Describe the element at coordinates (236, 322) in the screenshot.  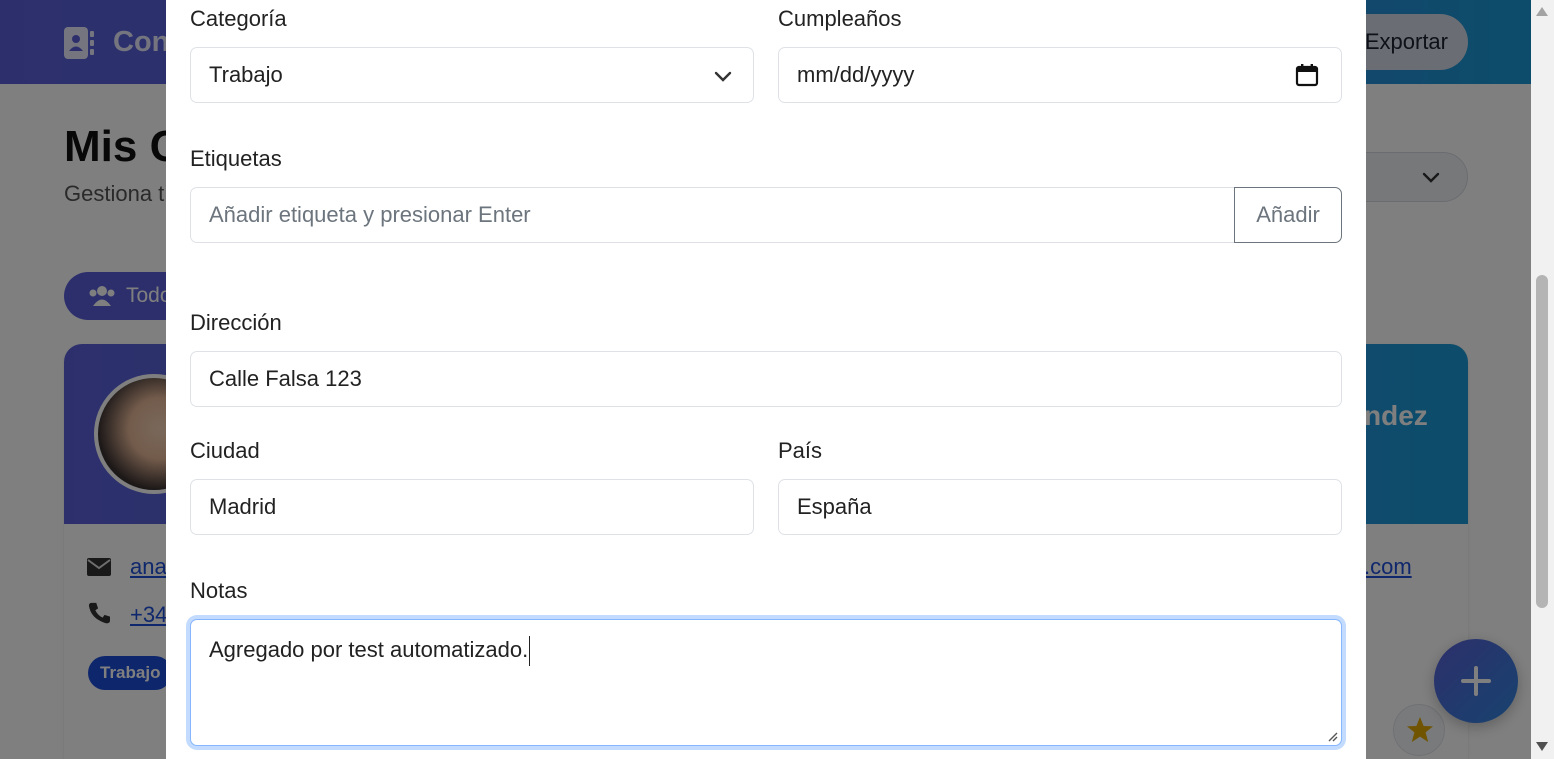
I see `address-label: Dirección` at that location.